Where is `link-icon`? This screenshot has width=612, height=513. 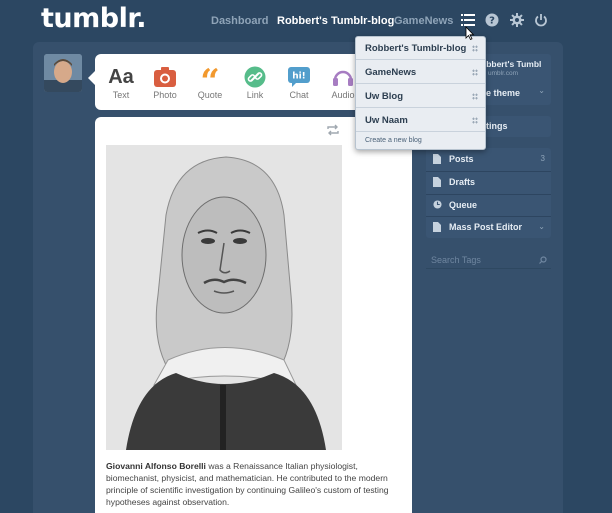
link-icon is located at coordinates (255, 77).